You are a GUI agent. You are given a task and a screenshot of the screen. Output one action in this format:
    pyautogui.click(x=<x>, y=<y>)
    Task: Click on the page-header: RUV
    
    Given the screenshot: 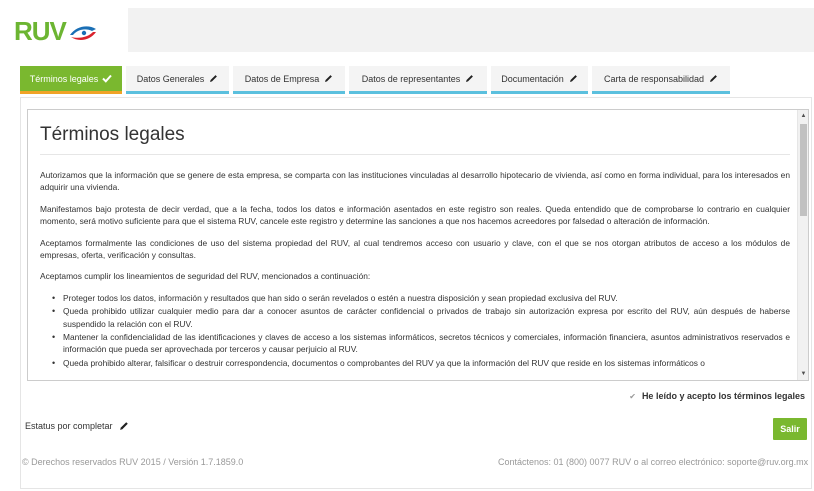 What is the action you would take?
    pyautogui.click(x=407, y=28)
    